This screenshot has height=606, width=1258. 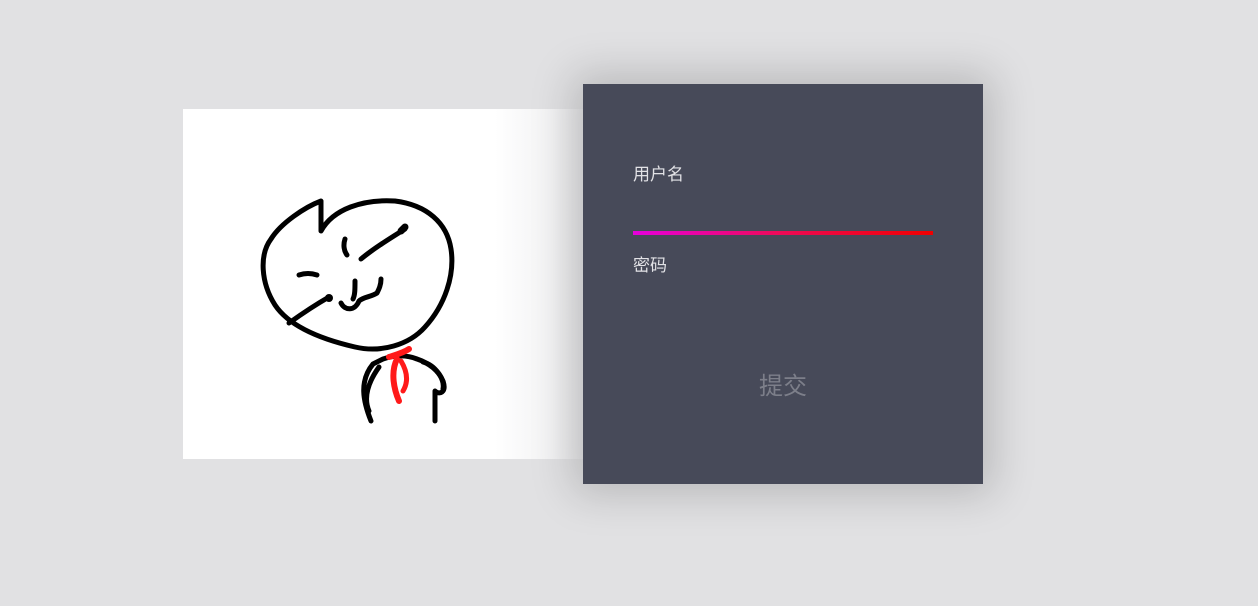 I want to click on username-label: 用户名, so click(x=658, y=175).